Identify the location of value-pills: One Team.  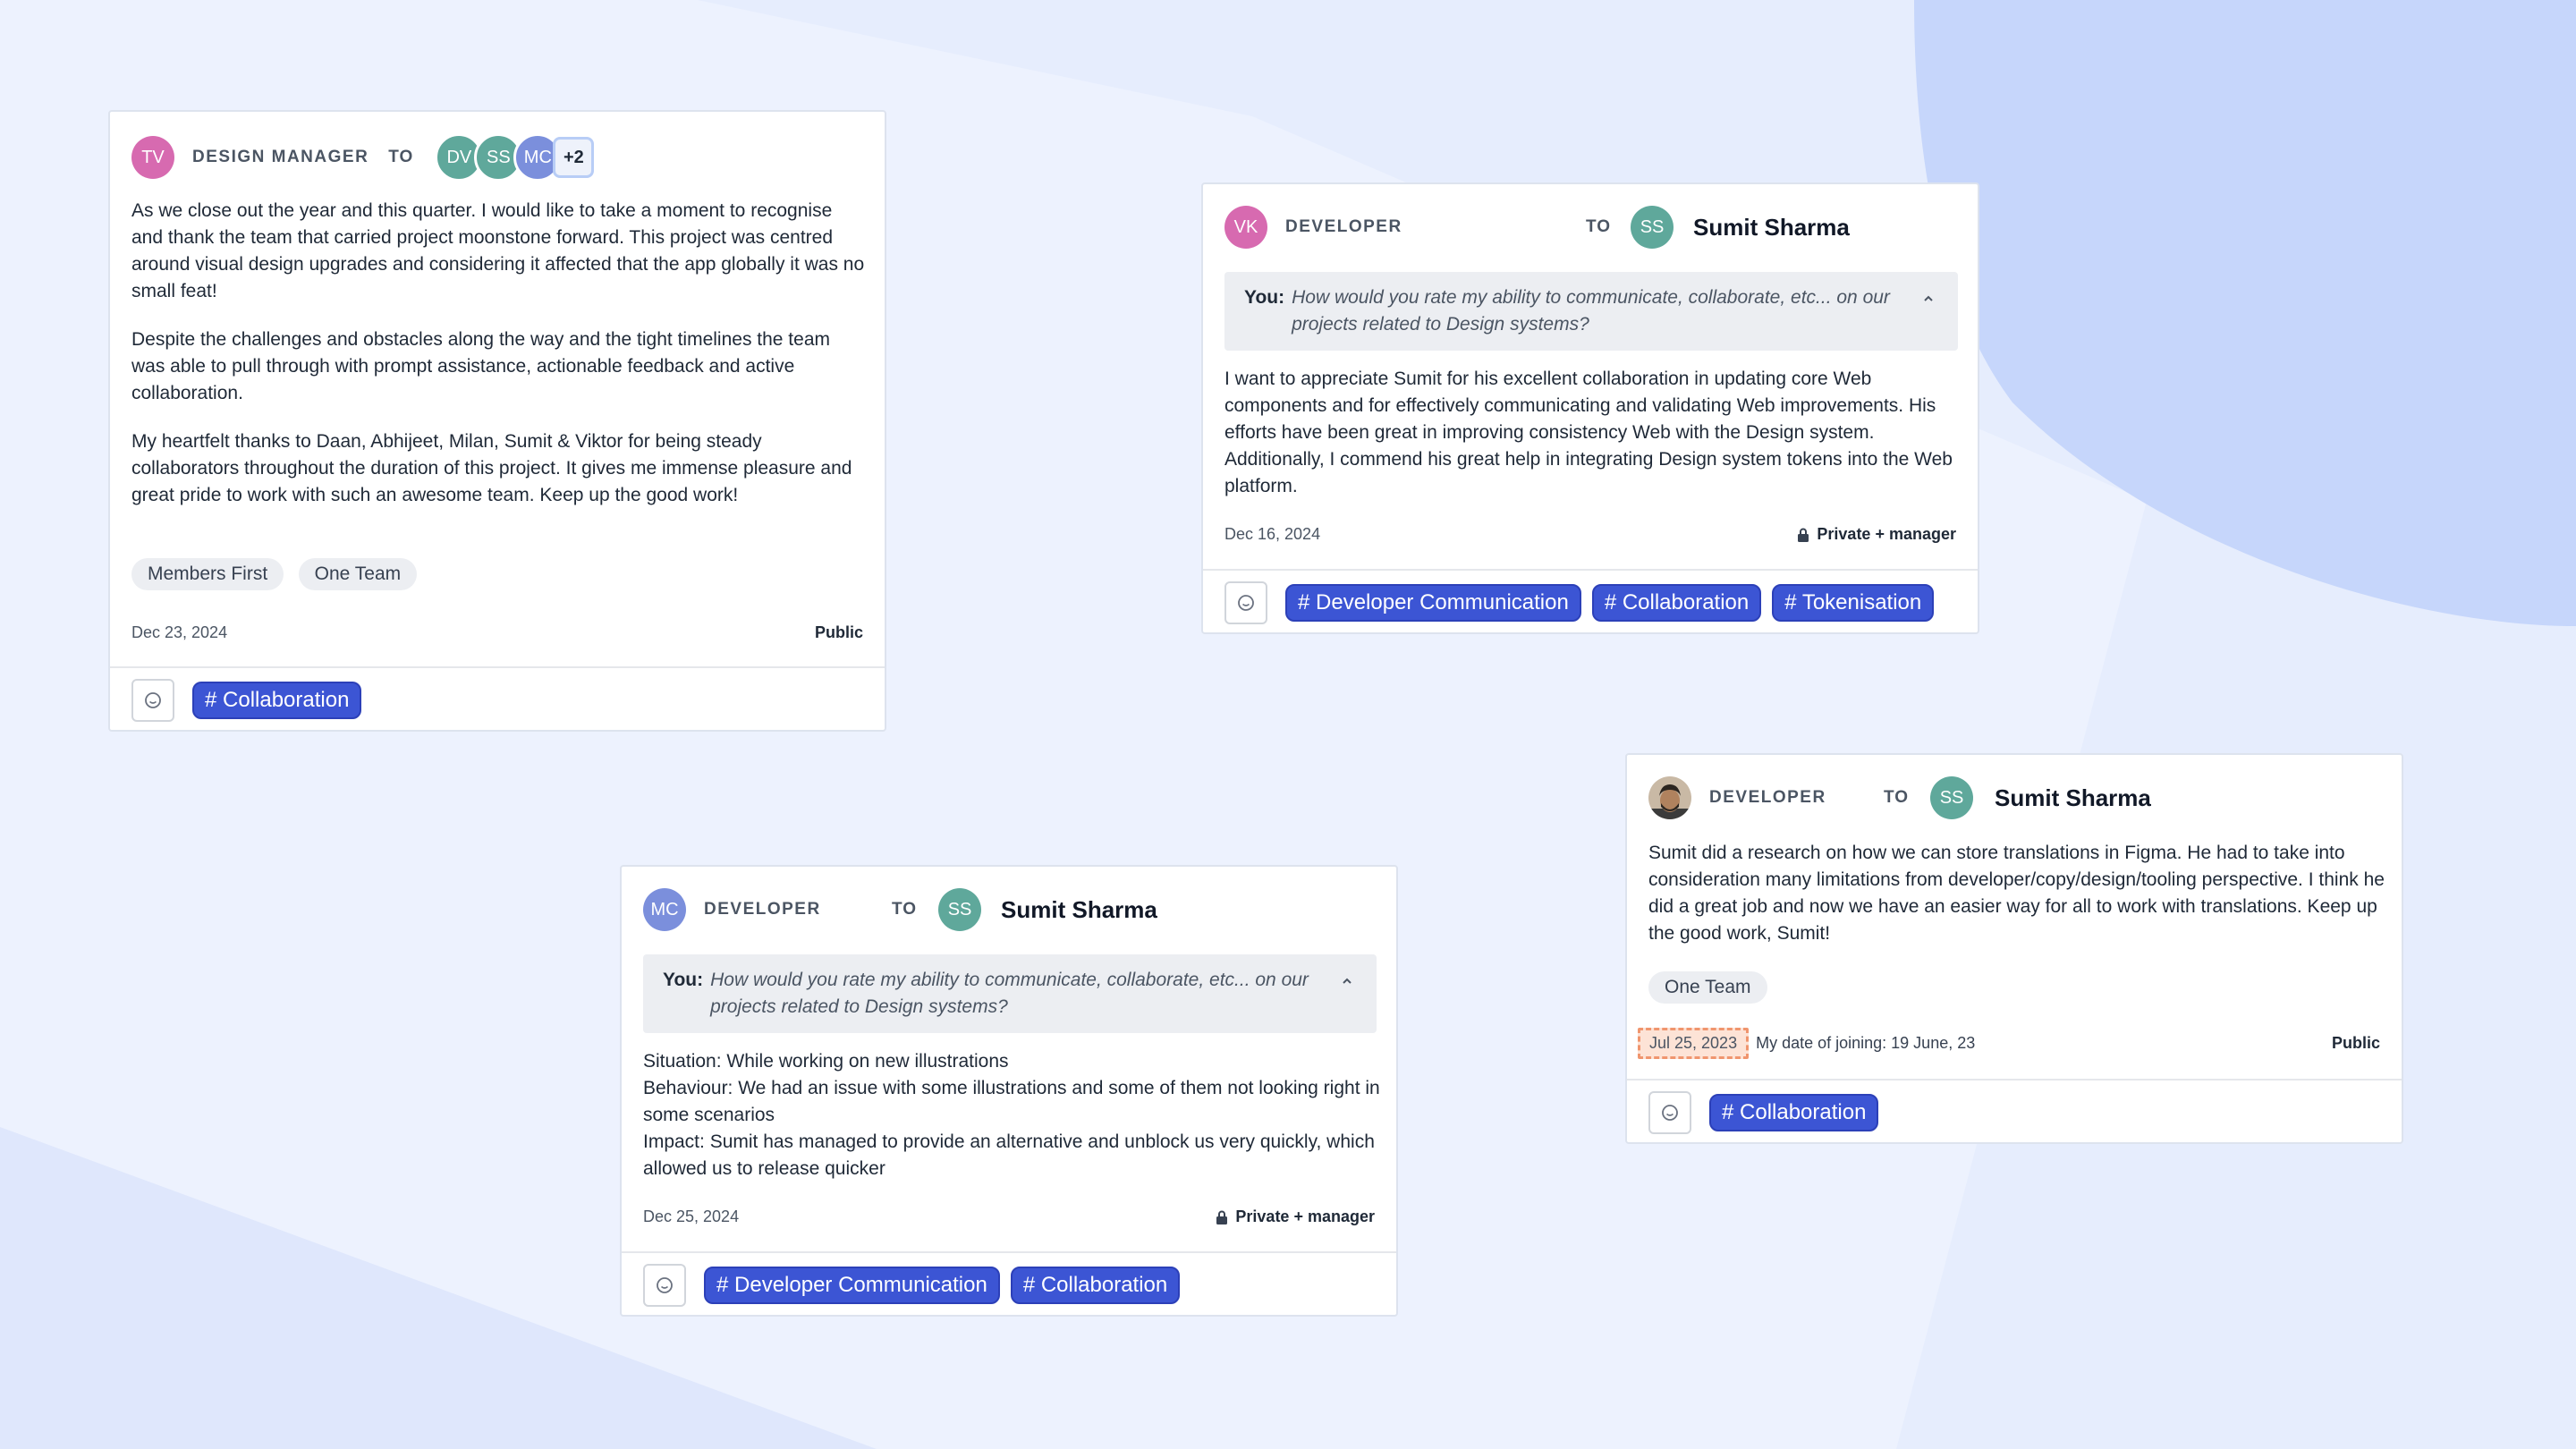
(1713, 987).